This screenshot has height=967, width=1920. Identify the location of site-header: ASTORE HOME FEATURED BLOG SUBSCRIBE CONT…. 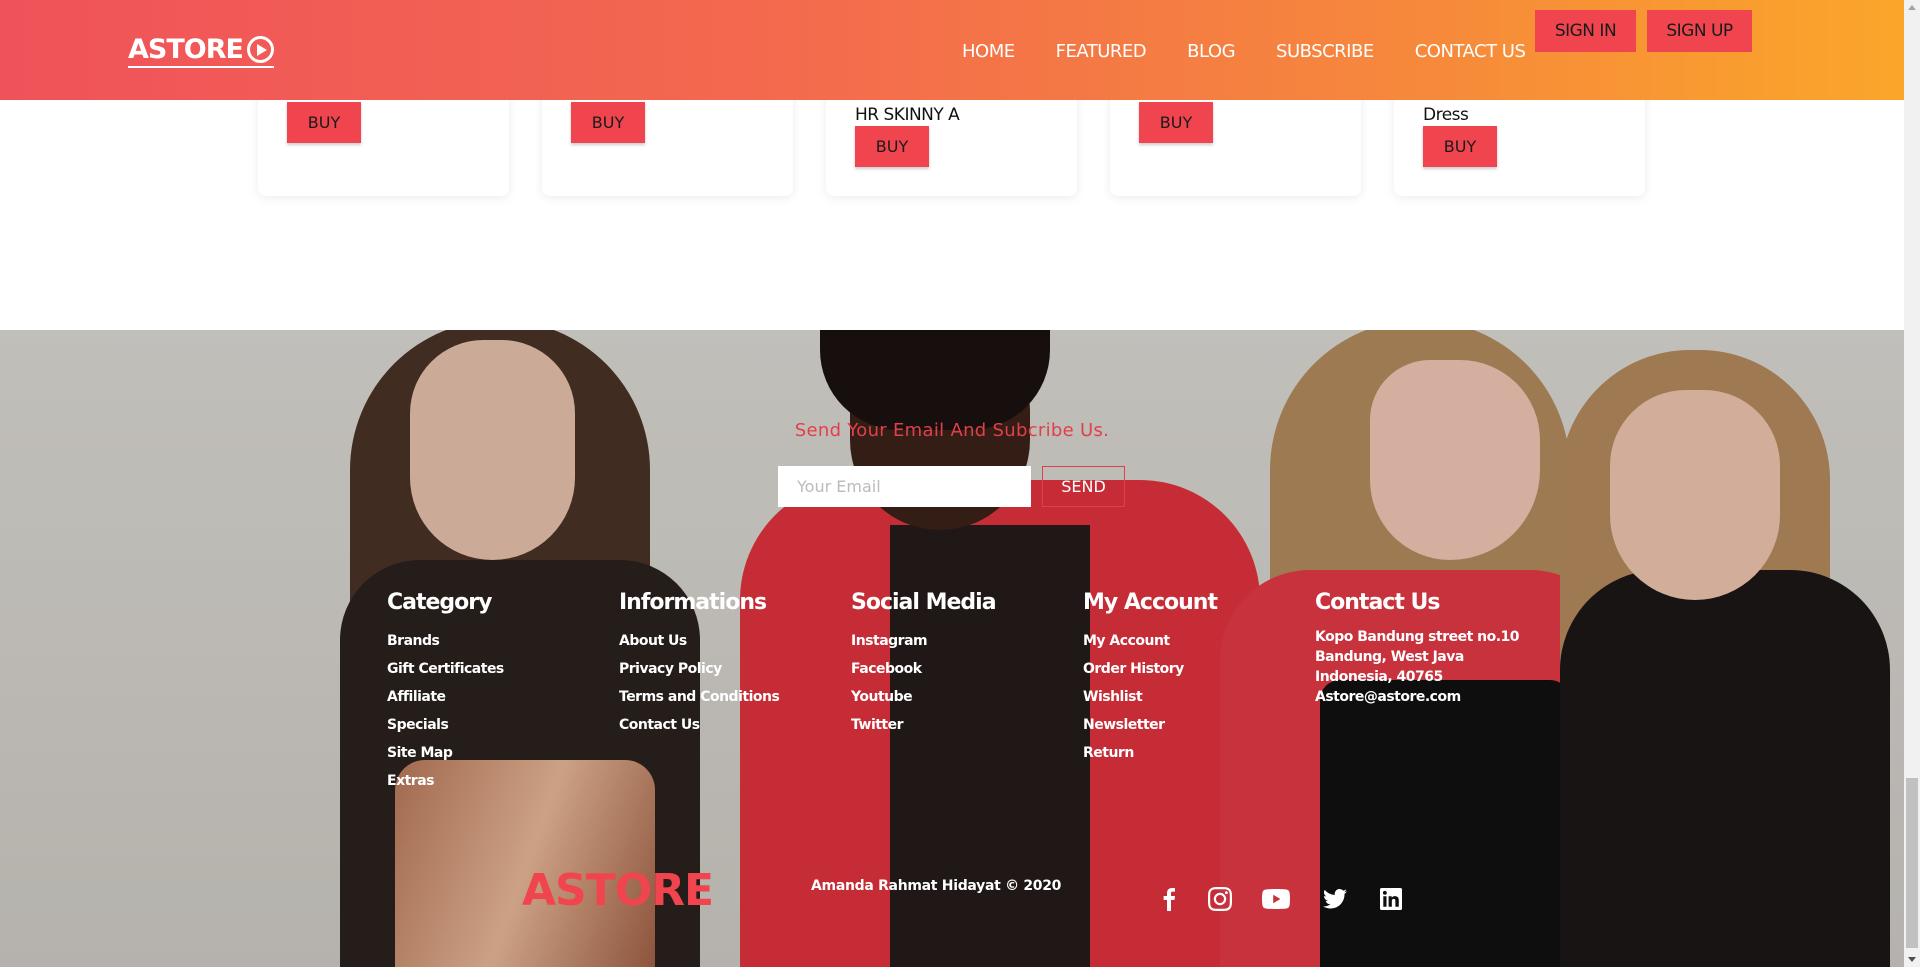
(952, 50).